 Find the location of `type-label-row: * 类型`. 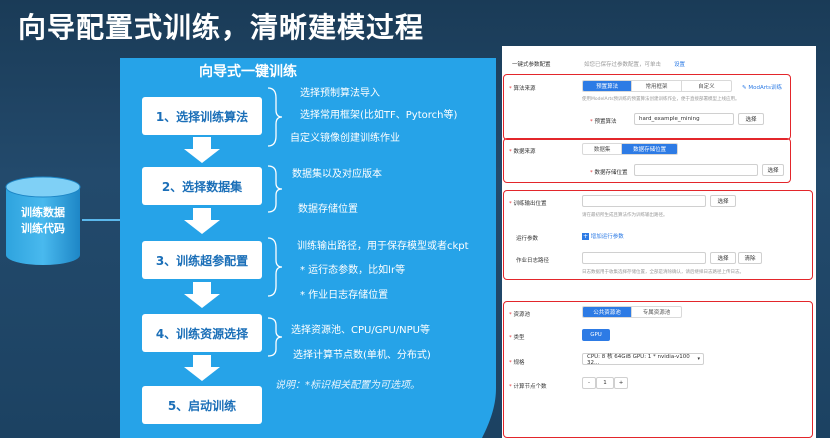

type-label-row: * 类型 is located at coordinates (517, 338).